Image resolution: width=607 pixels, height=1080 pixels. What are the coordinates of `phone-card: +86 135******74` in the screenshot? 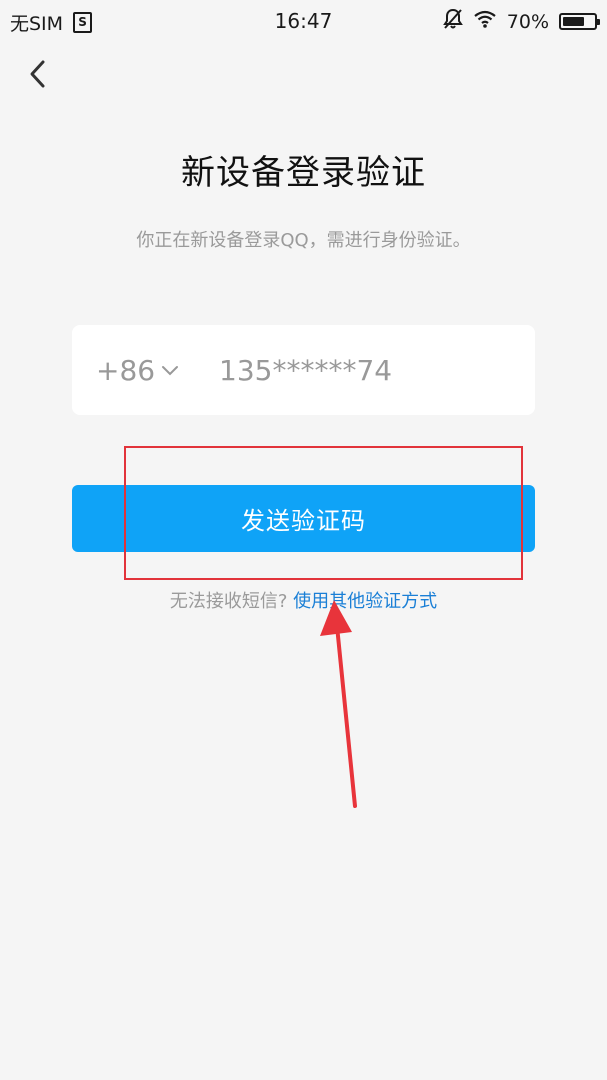 It's located at (303, 370).